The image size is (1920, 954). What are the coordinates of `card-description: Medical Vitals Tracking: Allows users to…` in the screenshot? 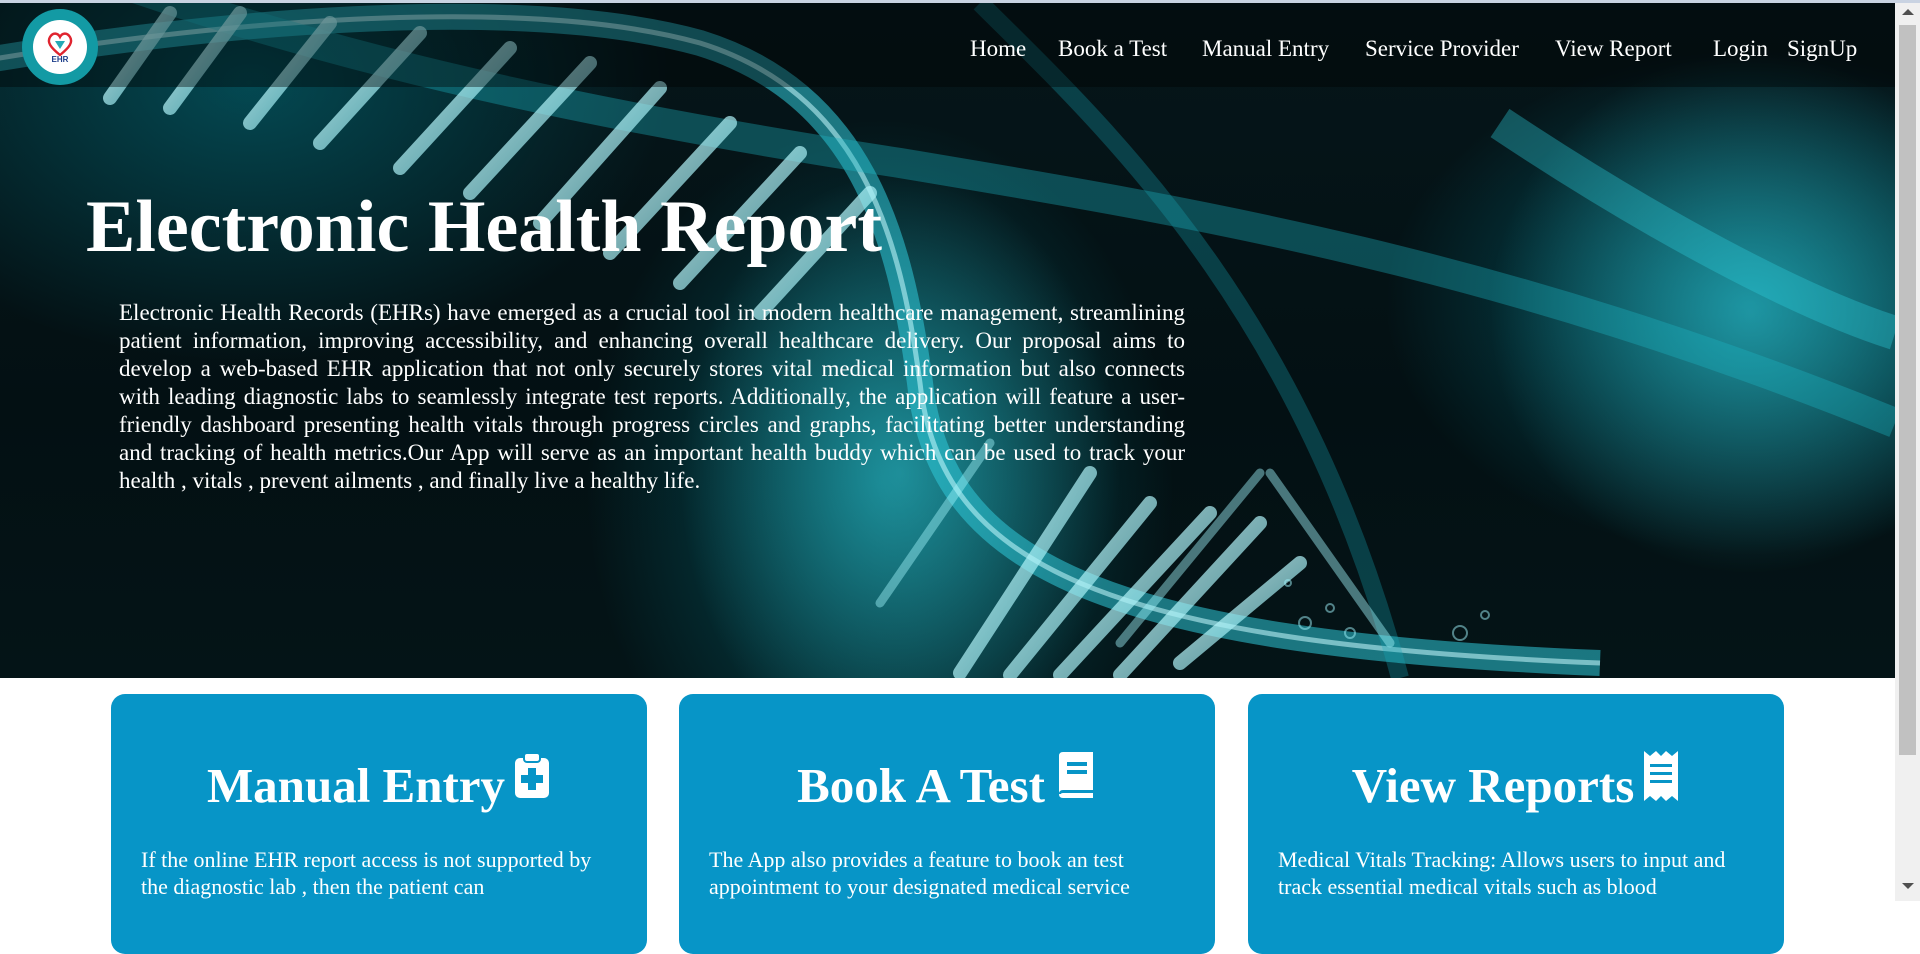 It's located at (1502, 873).